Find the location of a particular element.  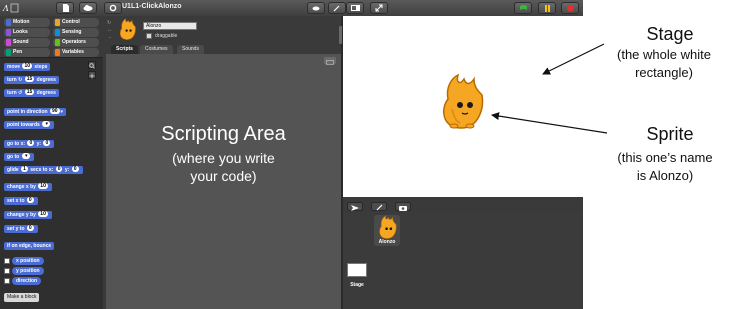

flip-icon: ↔ is located at coordinates (110, 30).